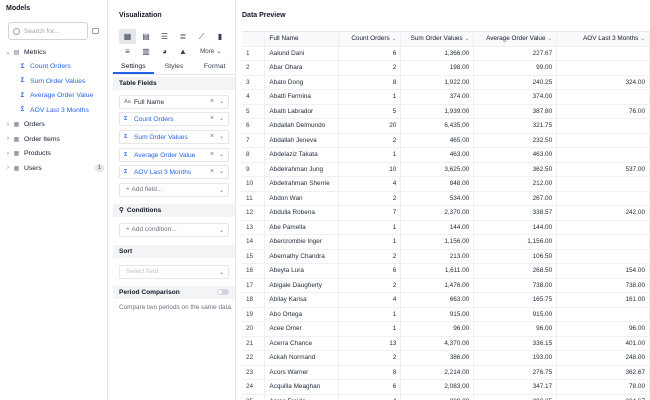  Describe the element at coordinates (174, 190) in the screenshot. I see `add-field-button: + Add field... ⌄` at that location.